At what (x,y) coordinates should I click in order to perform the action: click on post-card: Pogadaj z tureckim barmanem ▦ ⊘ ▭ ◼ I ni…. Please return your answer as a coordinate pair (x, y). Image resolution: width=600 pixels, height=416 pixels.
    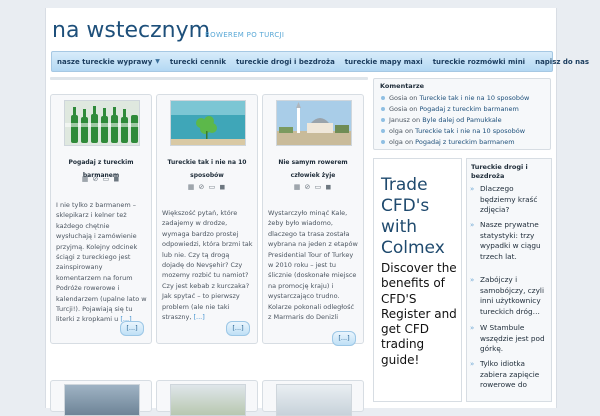
    Looking at the image, I should click on (101, 219).